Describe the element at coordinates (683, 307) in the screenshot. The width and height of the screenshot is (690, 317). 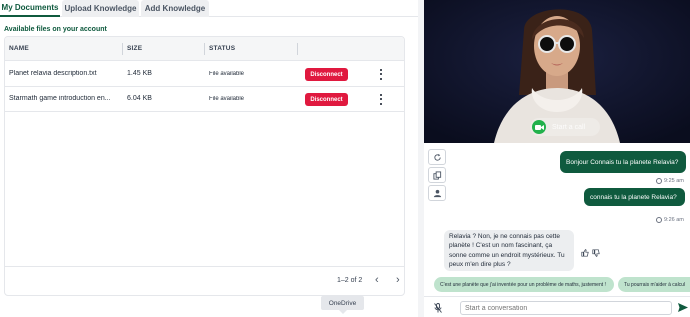
I see `send-icon` at that location.